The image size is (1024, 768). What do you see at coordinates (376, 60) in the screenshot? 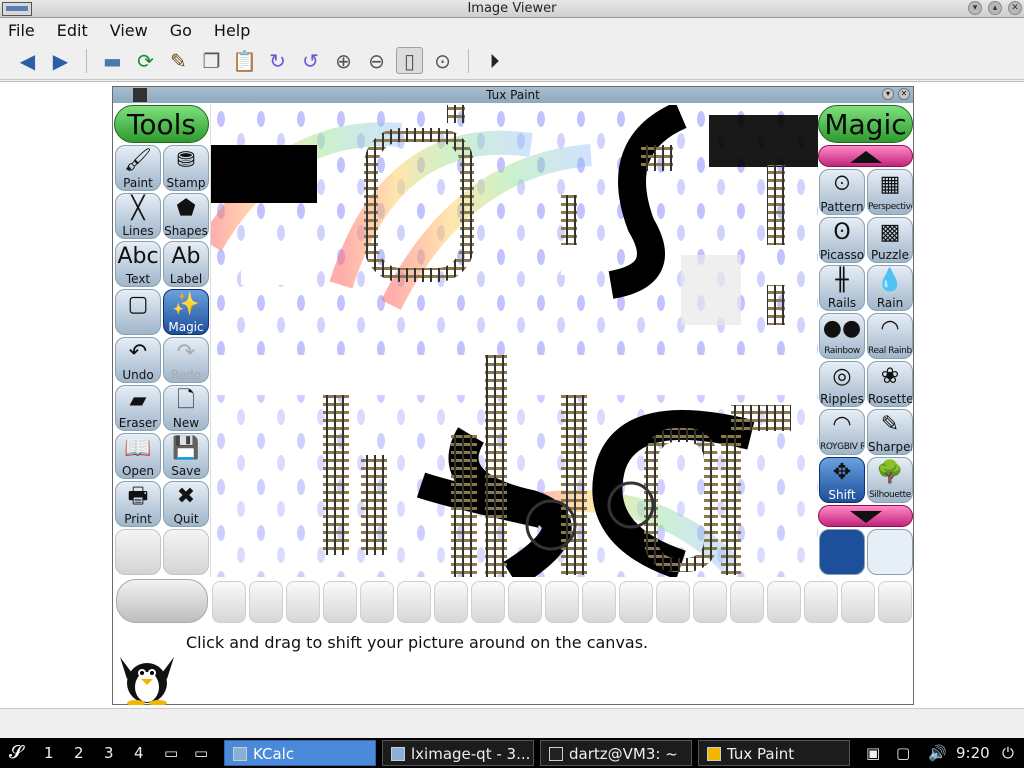
I see `zoom-out-icon: ⊖` at bounding box center [376, 60].